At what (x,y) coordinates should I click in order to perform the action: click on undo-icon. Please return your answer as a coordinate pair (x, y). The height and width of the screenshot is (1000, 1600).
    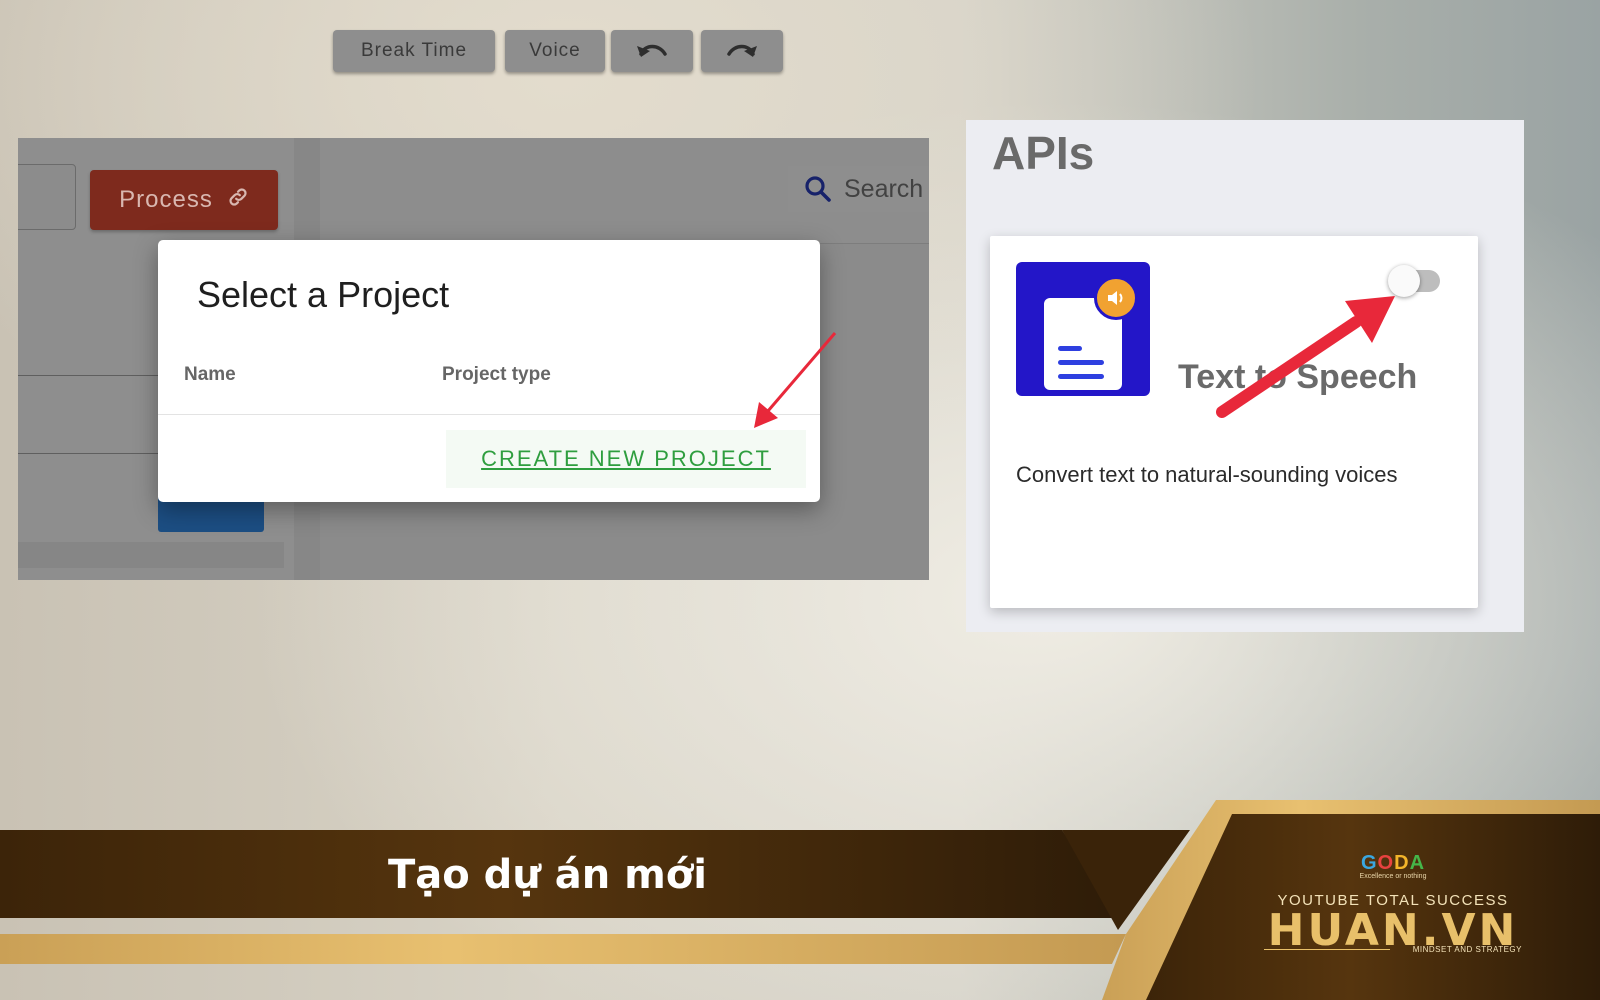
    Looking at the image, I should click on (652, 50).